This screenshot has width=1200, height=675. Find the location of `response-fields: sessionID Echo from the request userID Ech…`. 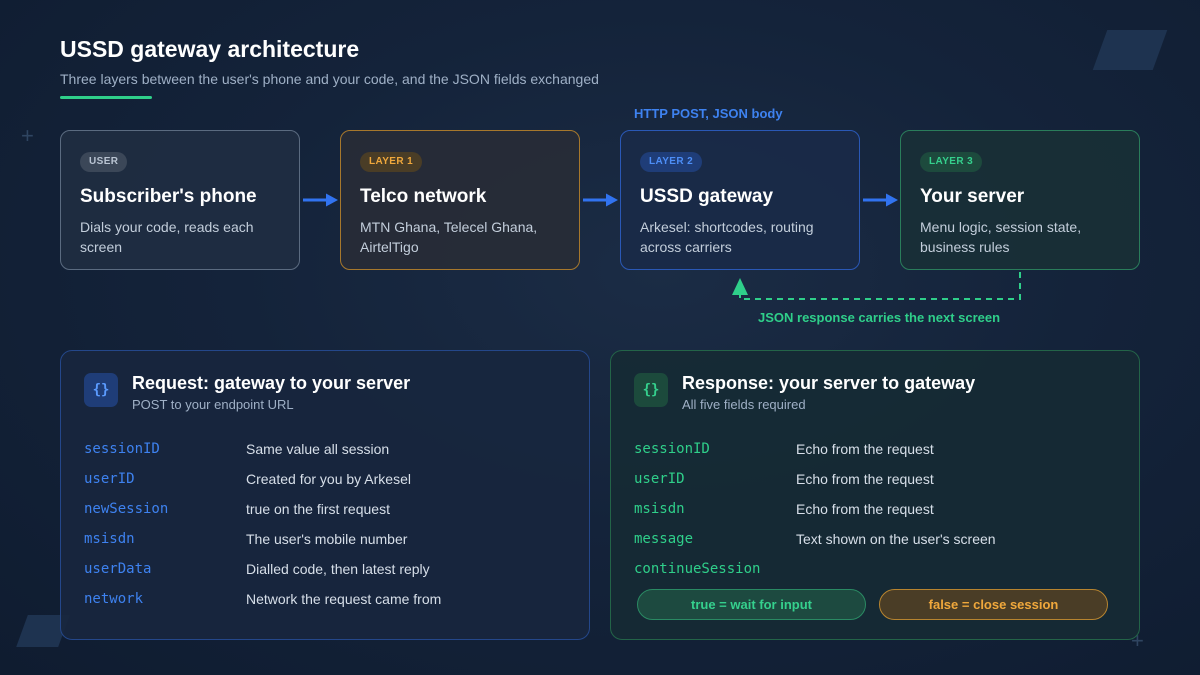

response-fields: sessionID Echo from the request userID Ech… is located at coordinates (875, 509).